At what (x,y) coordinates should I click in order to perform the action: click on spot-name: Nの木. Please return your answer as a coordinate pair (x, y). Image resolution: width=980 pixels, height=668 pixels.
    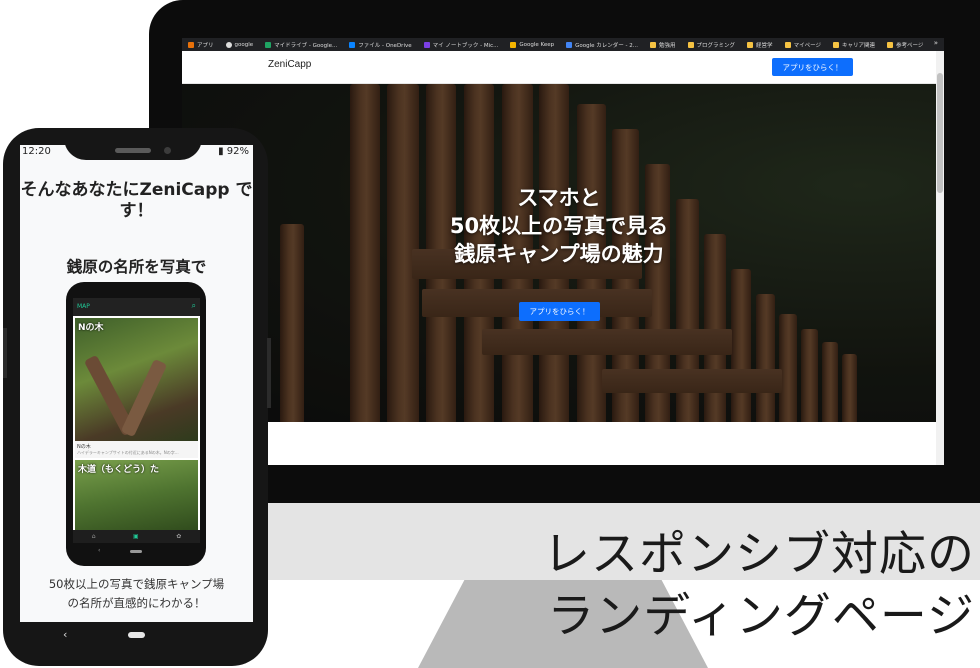
    Looking at the image, I should click on (84, 447).